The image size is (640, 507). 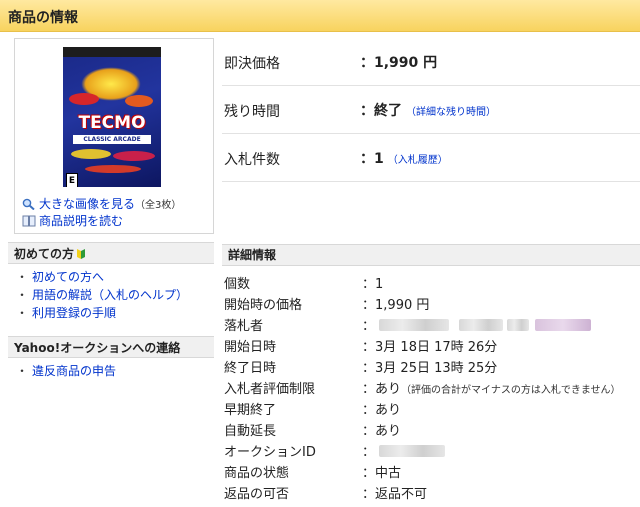 What do you see at coordinates (74, 371) in the screenshot?
I see `report-link-label: 違反商品の申告` at bounding box center [74, 371].